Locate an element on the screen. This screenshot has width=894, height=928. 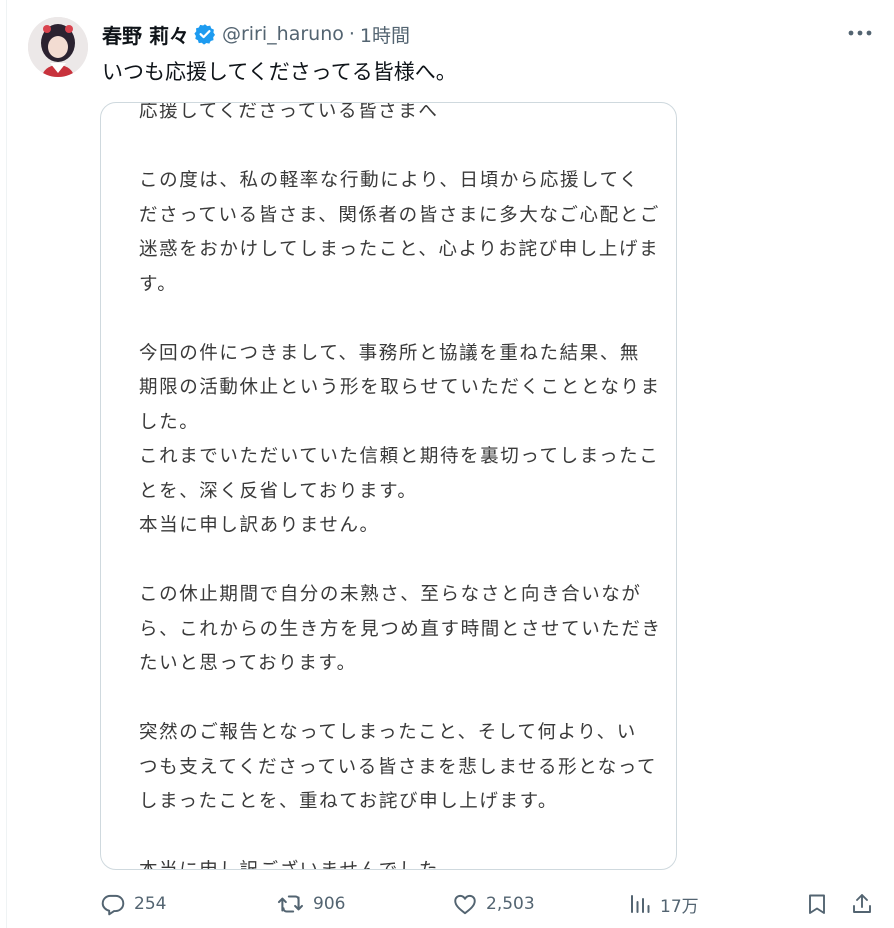
tweet-header: 春野 莉々 @riri_haruno · 1時間 is located at coordinates (256, 34).